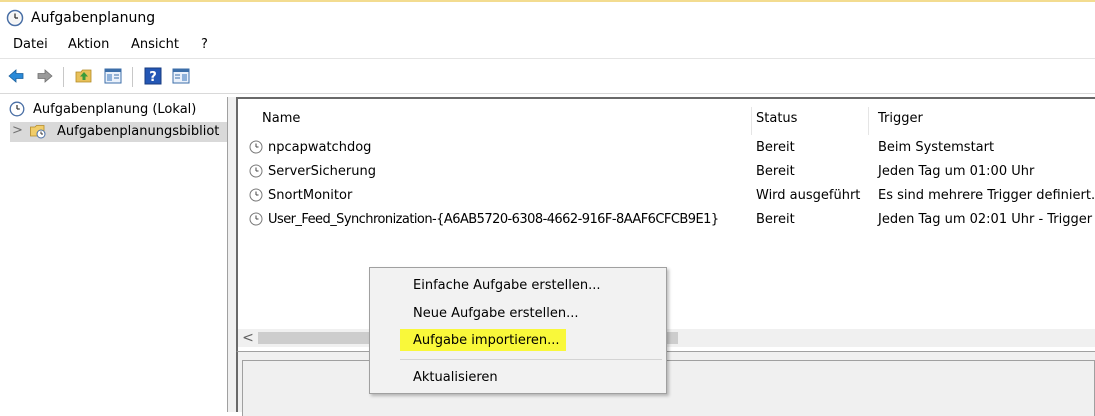 Image resolution: width=1095 pixels, height=416 pixels. Describe the element at coordinates (808, 195) in the screenshot. I see `task-status: Wird ausgeführt` at that location.